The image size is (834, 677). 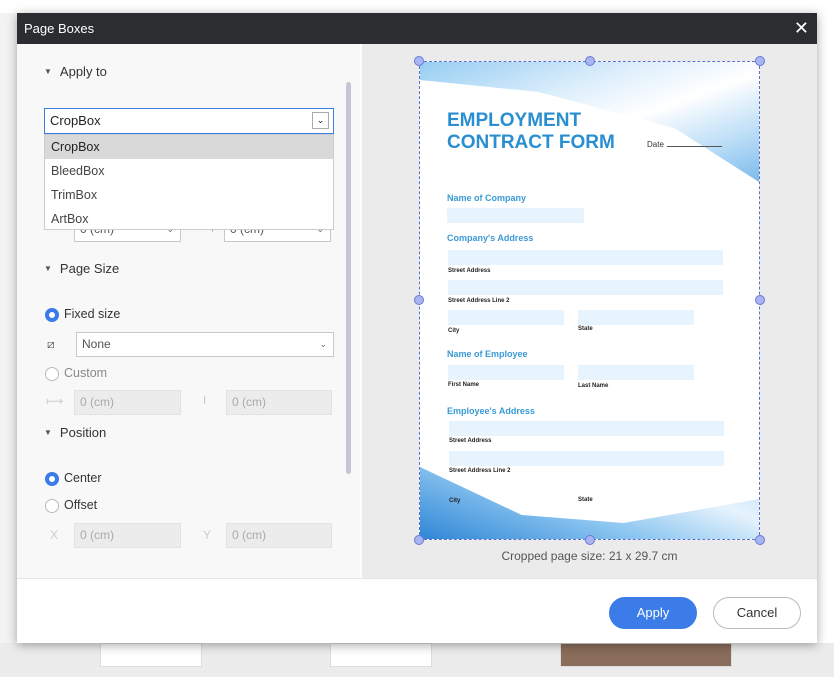 What do you see at coordinates (89, 268) in the screenshot?
I see `page-size-label: Page Size` at bounding box center [89, 268].